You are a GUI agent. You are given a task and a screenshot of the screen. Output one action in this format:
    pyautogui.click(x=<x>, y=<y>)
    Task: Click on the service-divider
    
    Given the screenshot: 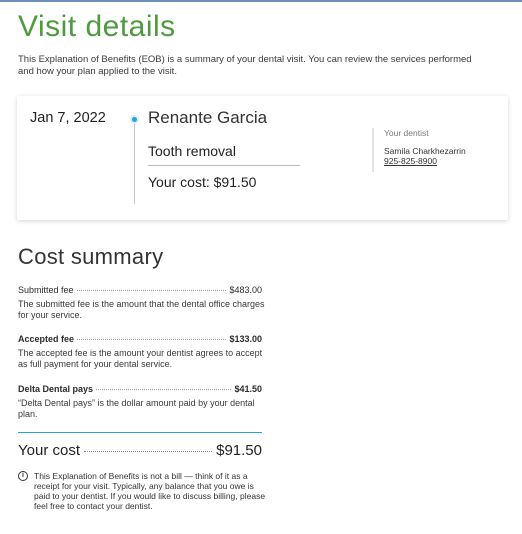 What is the action you would take?
    pyautogui.click(x=224, y=165)
    